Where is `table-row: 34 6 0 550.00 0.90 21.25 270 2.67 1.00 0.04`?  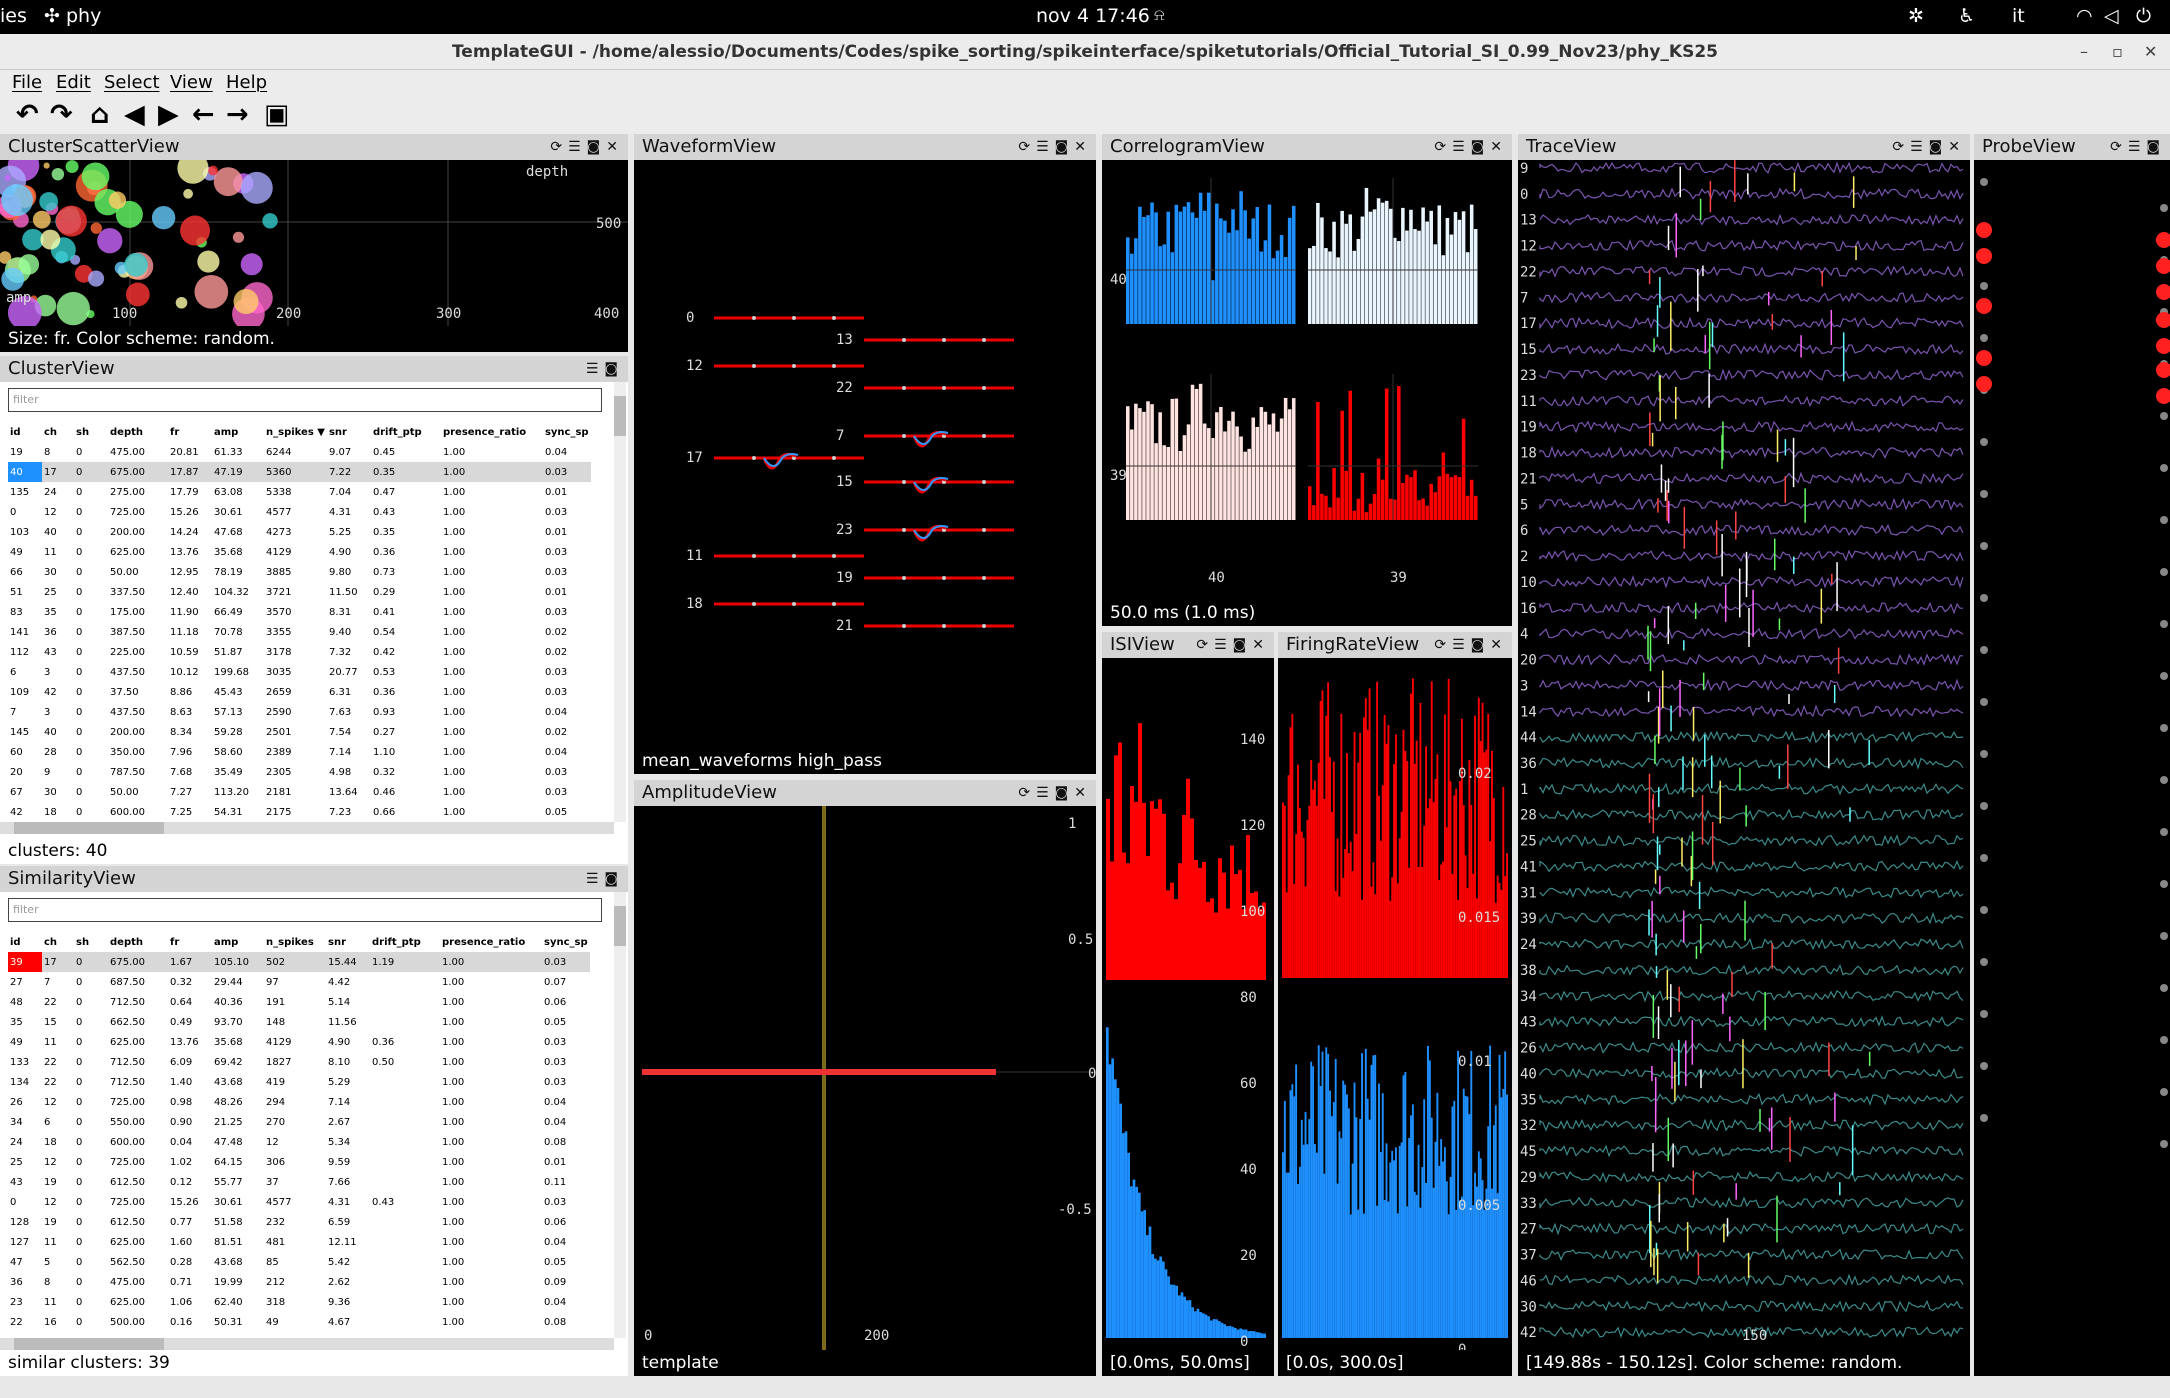
table-row: 34 6 0 550.00 0.90 21.25 270 2.67 1.00 0.04 is located at coordinates (299, 1122).